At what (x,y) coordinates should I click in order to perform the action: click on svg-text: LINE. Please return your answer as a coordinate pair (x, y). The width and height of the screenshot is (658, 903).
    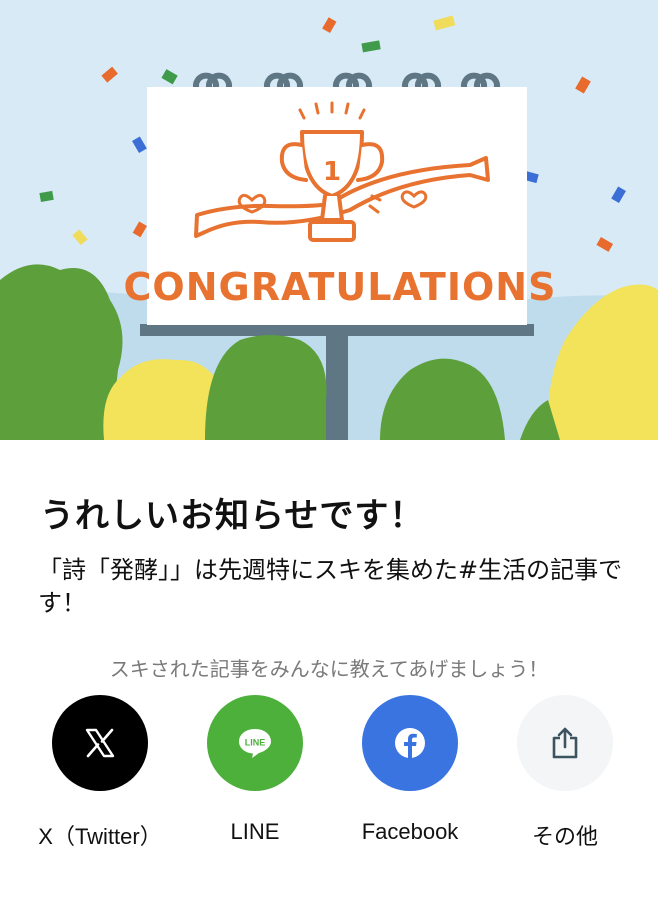
    Looking at the image, I should click on (255, 743).